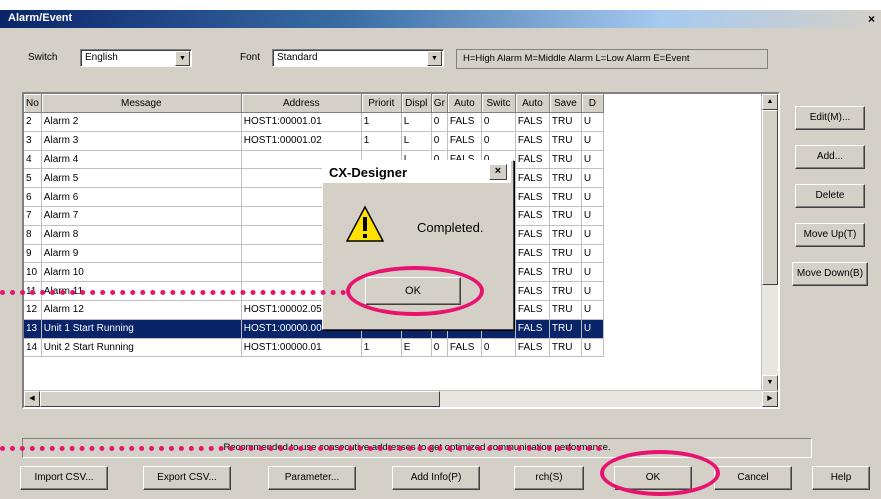 The width and height of the screenshot is (881, 499). I want to click on table-row: 3 Alarm 3 HOST1:00001.02 1 L 0 FALS 0 FALS TRU U, so click(314, 141).